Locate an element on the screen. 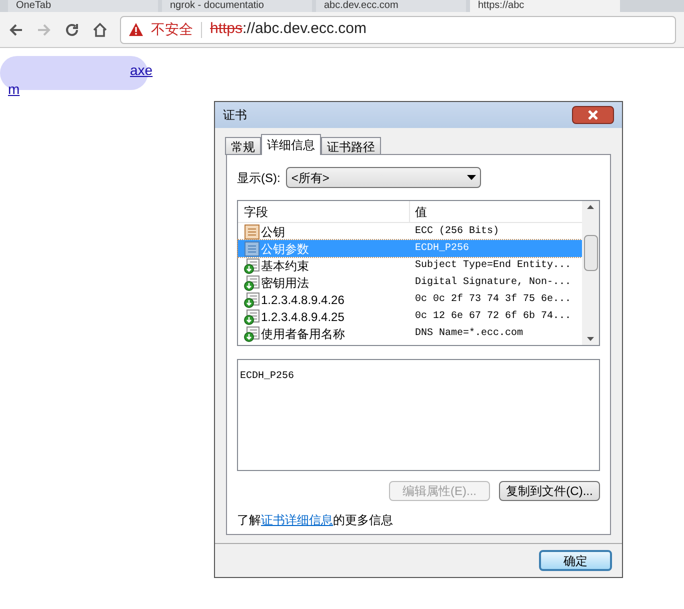 The width and height of the screenshot is (684, 609). dropdown-arrow-icon is located at coordinates (471, 177).